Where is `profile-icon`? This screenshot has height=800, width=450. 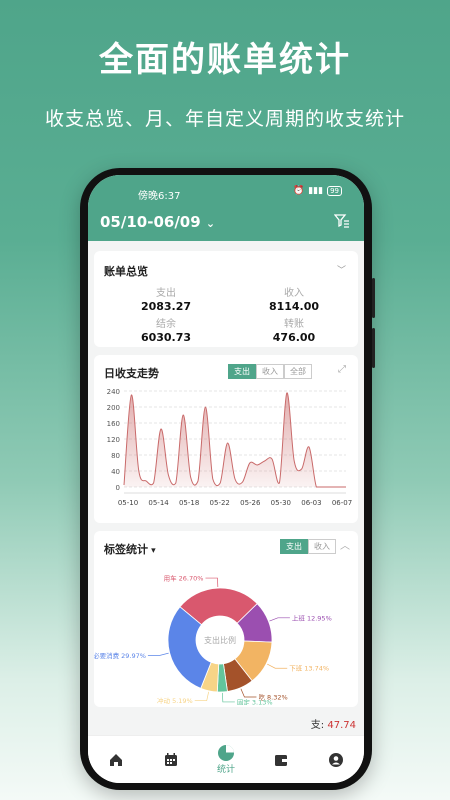
profile-icon is located at coordinates (336, 759).